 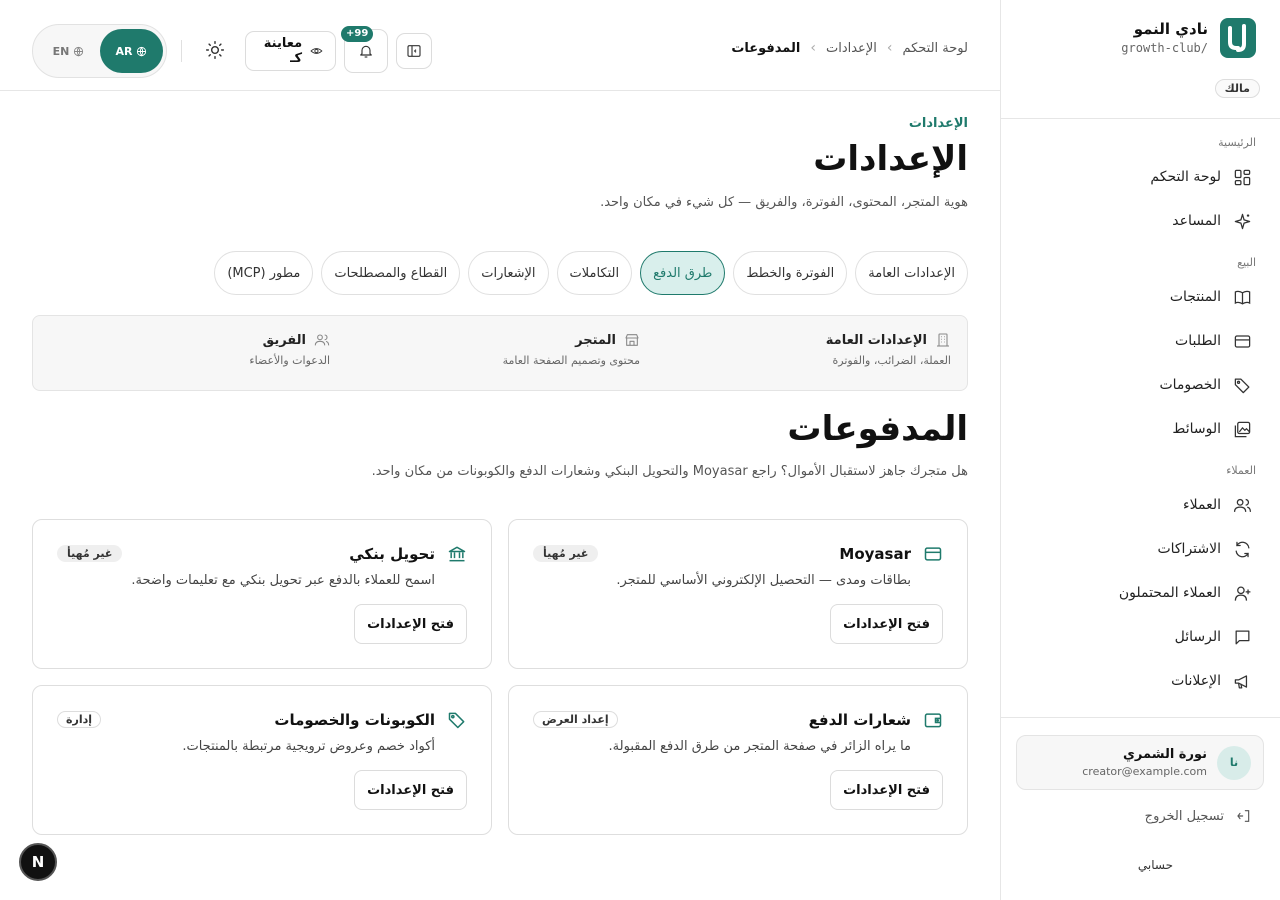 What do you see at coordinates (366, 51) in the screenshot?
I see `bell-icon` at bounding box center [366, 51].